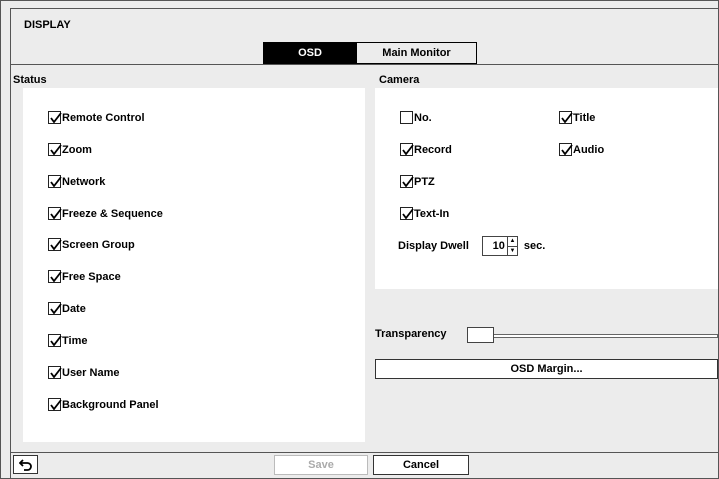 This screenshot has height=479, width=719. Describe the element at coordinates (310, 53) in the screenshot. I see `tab-osd: OSD` at that location.